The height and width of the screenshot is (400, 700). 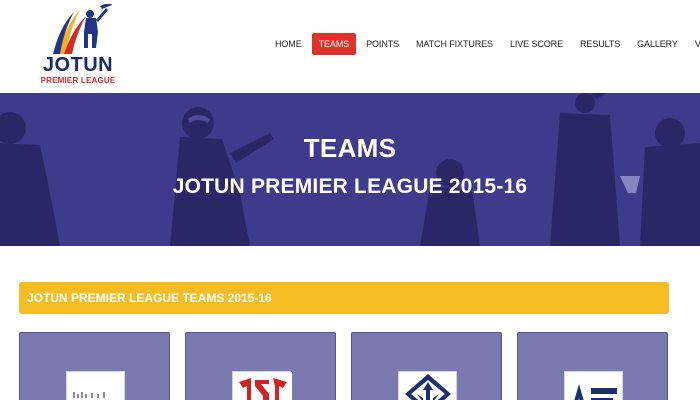 What do you see at coordinates (350, 186) in the screenshot?
I see `banner-subtitle: JOTUN PREMIER LEAGUE 2015-16` at bounding box center [350, 186].